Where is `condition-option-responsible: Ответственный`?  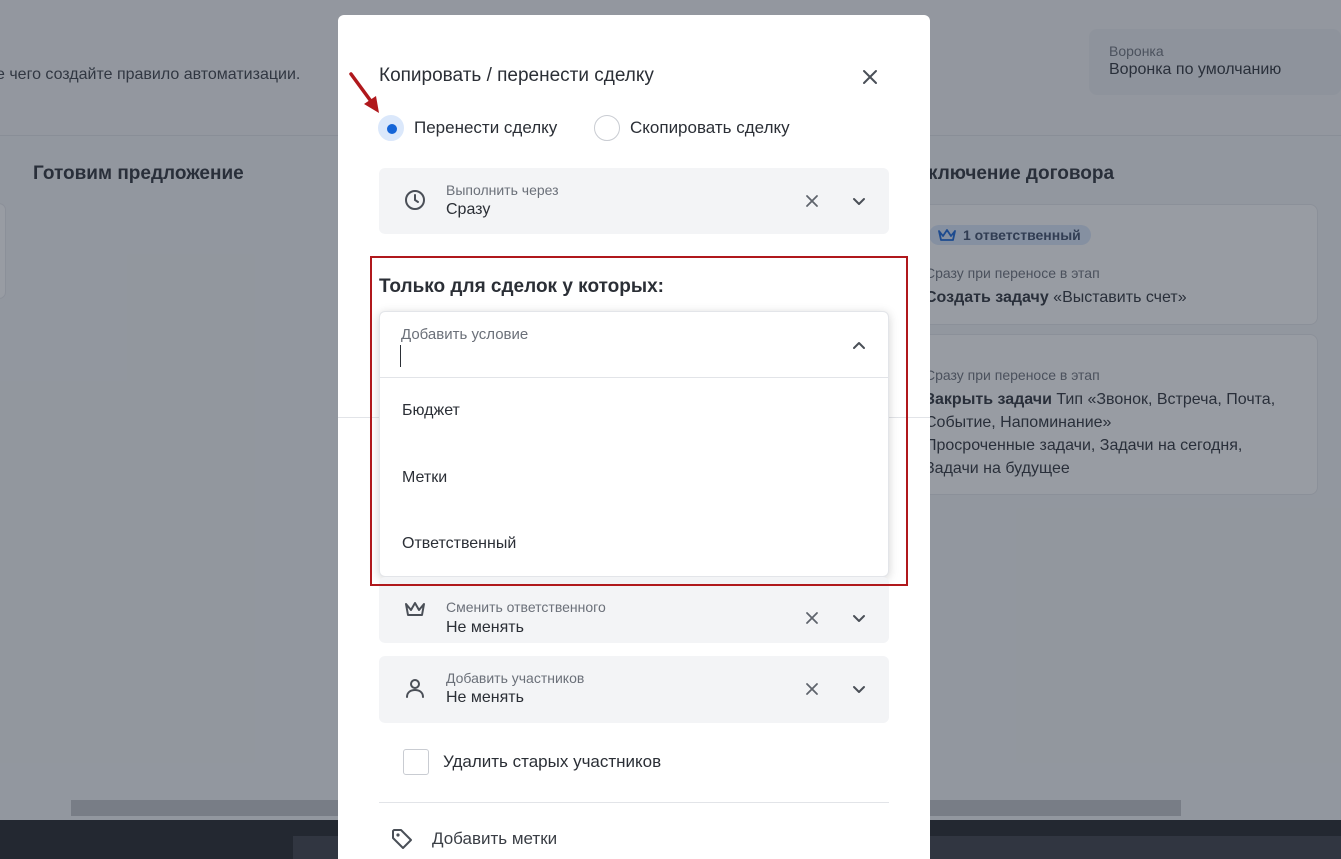 condition-option-responsible: Ответственный is located at coordinates (634, 543).